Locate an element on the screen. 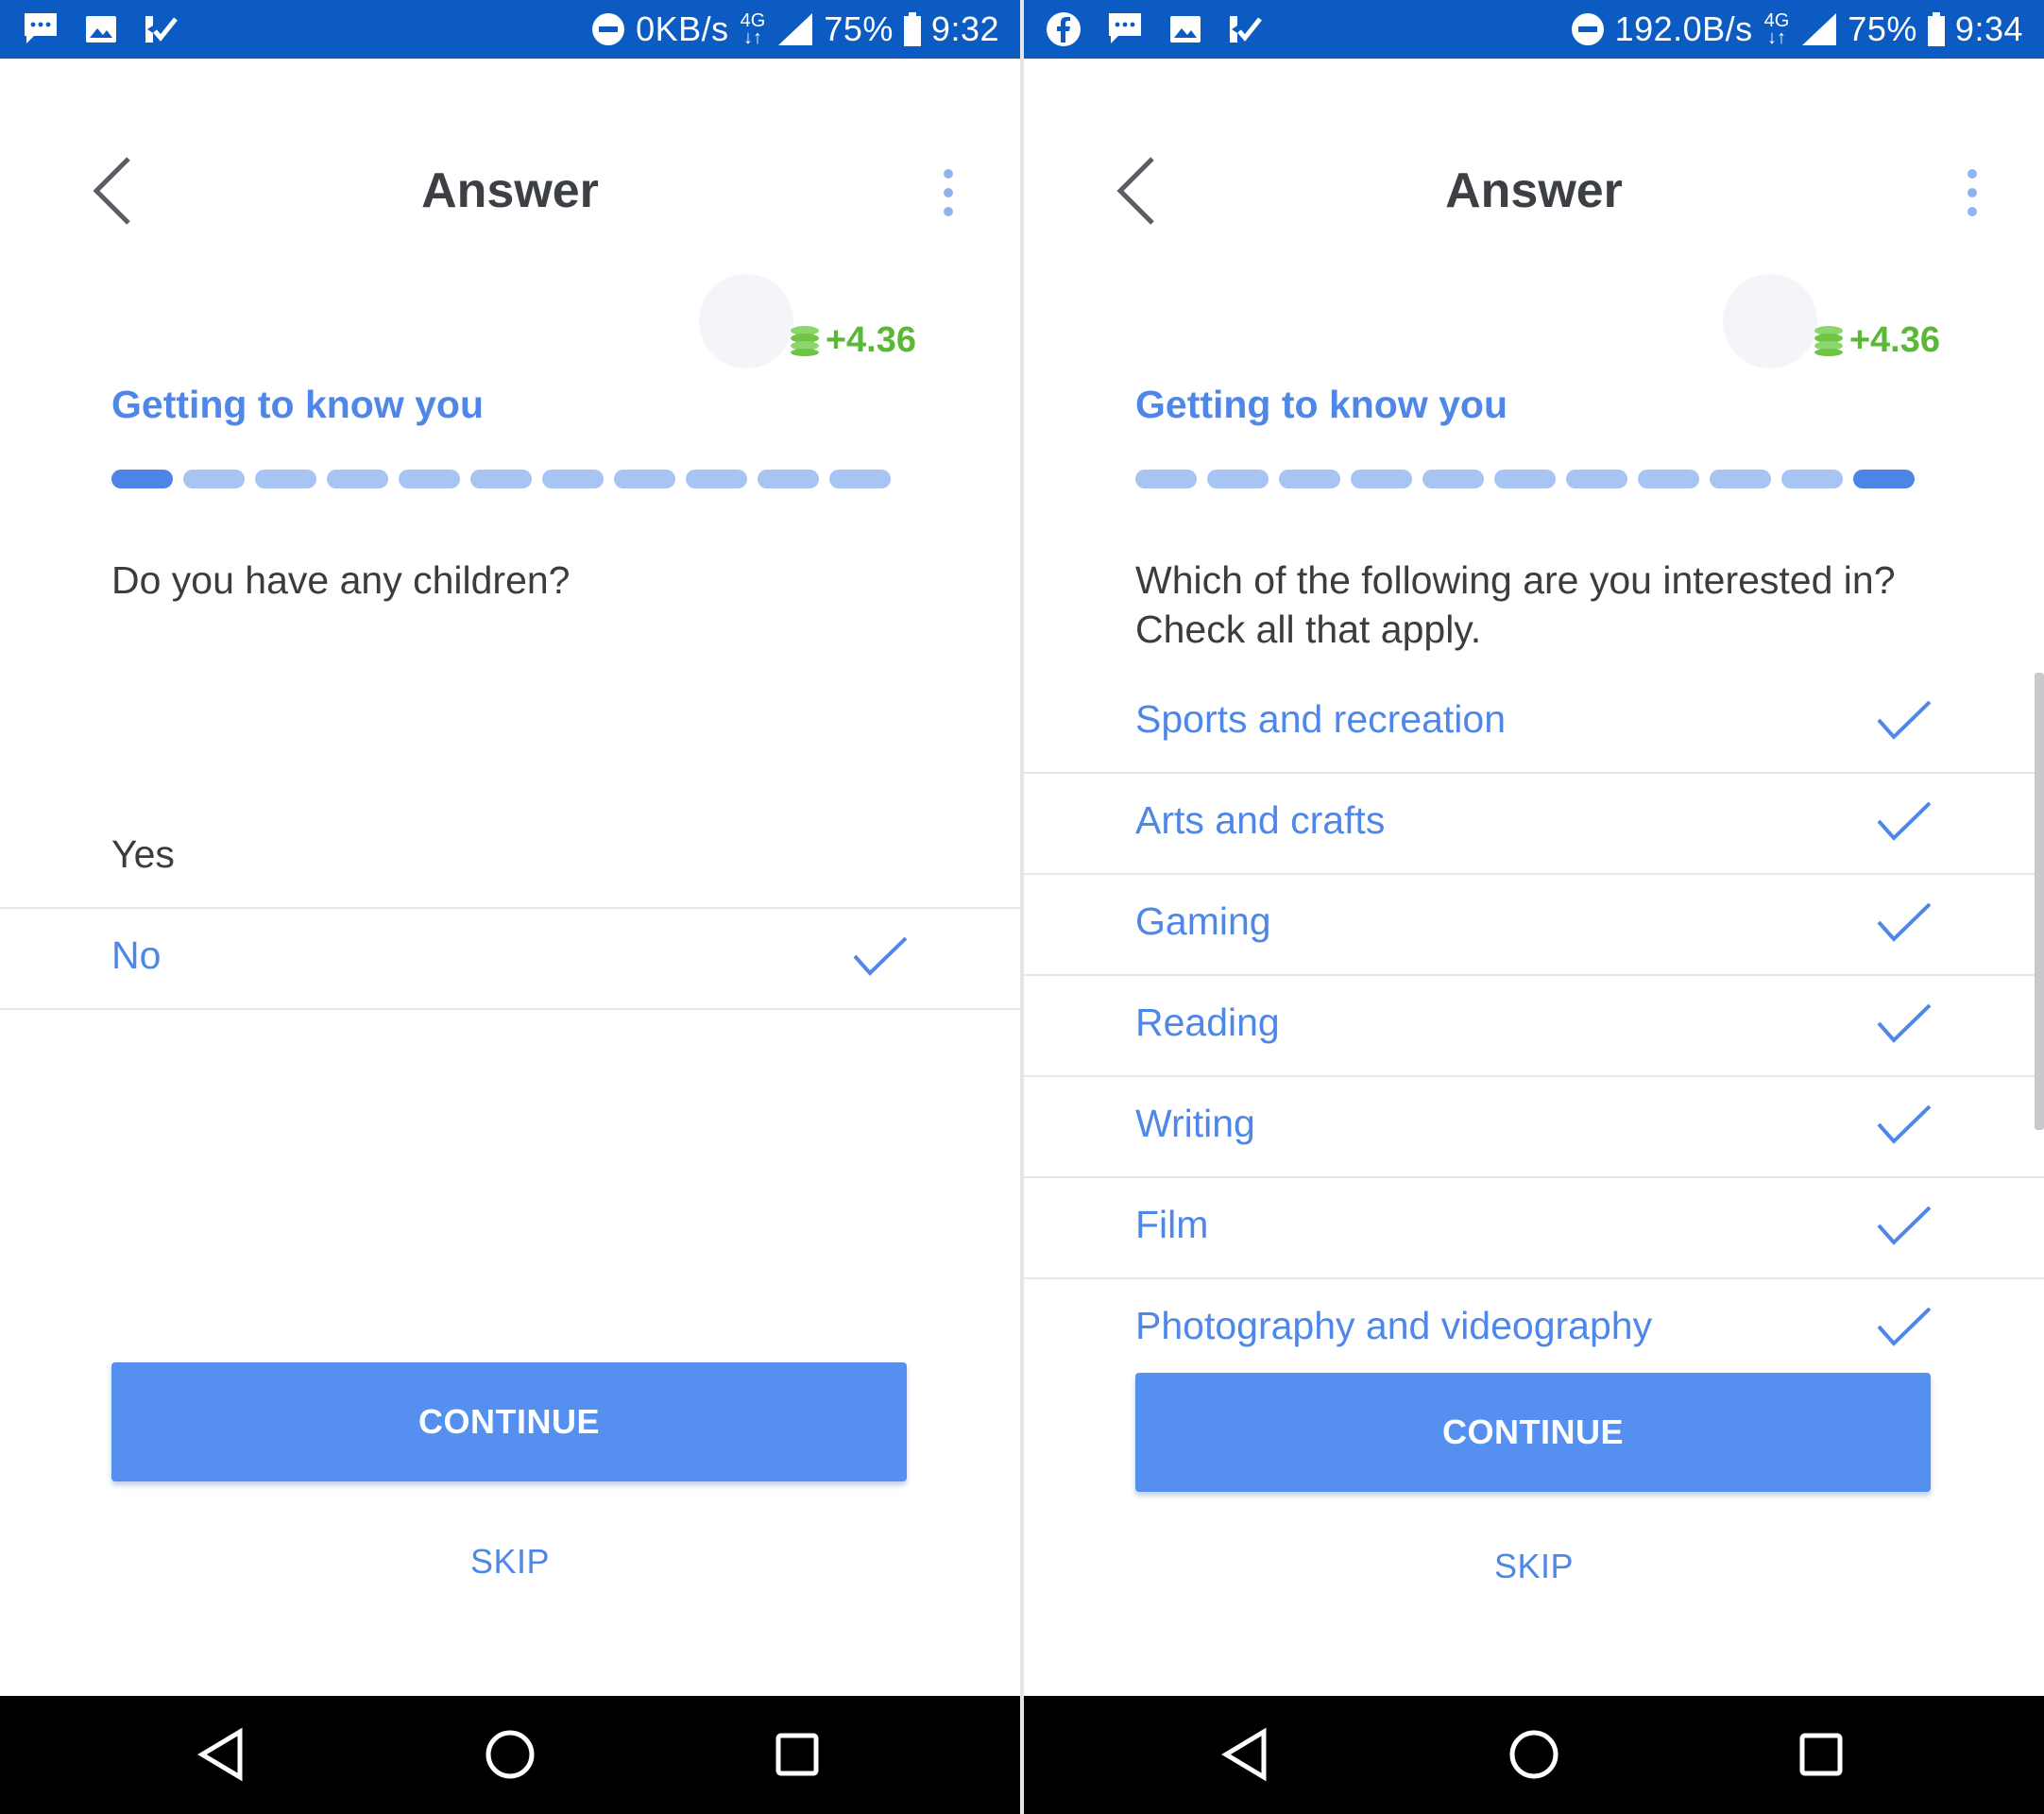  status-info: 192.0B/s 4G ↓↑ 75% 9:34 is located at coordinates (1797, 30).